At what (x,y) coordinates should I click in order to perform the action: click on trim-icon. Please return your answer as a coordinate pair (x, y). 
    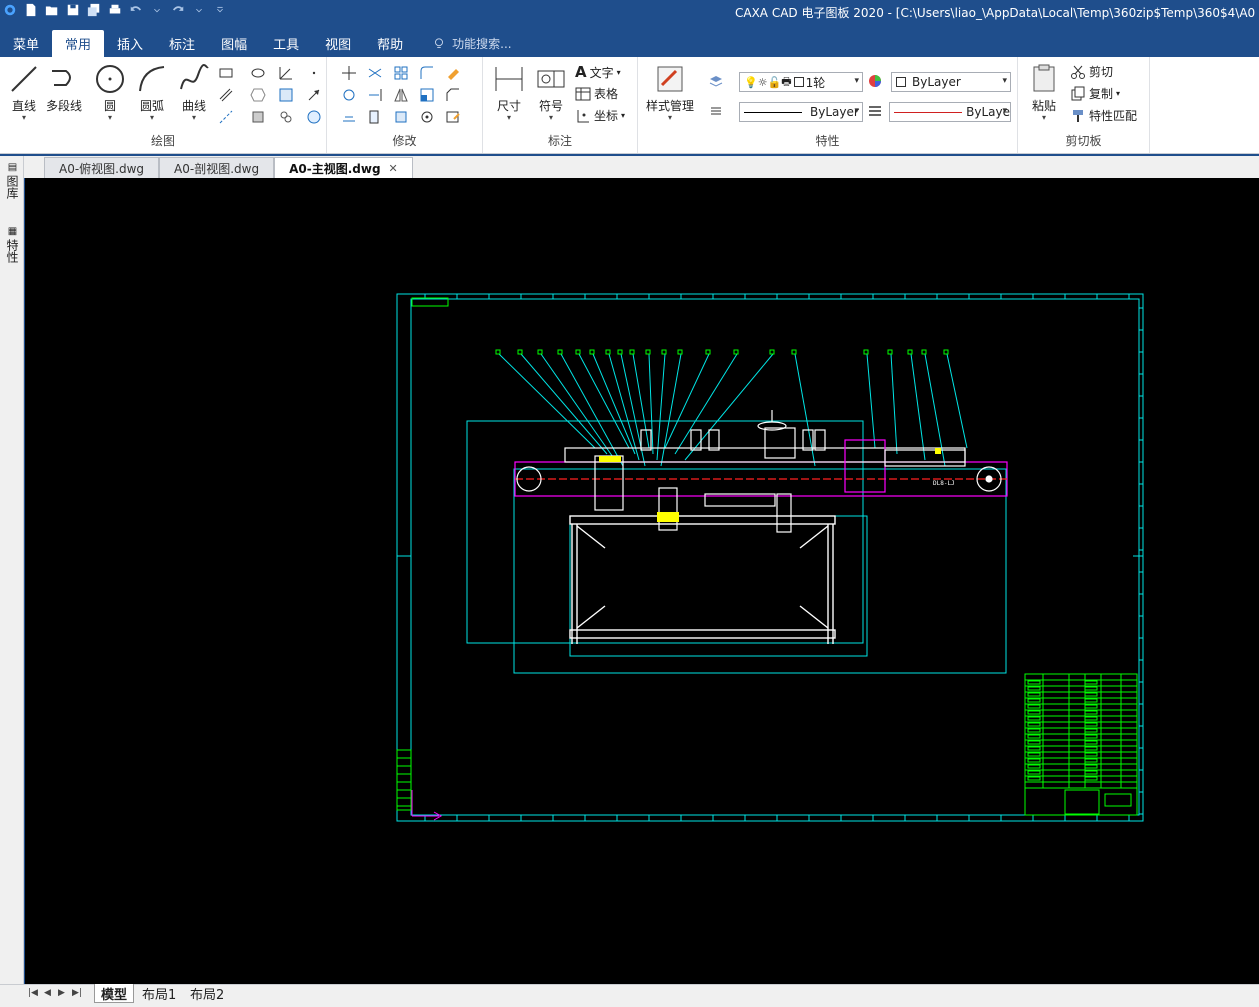
    Looking at the image, I should click on (376, 74).